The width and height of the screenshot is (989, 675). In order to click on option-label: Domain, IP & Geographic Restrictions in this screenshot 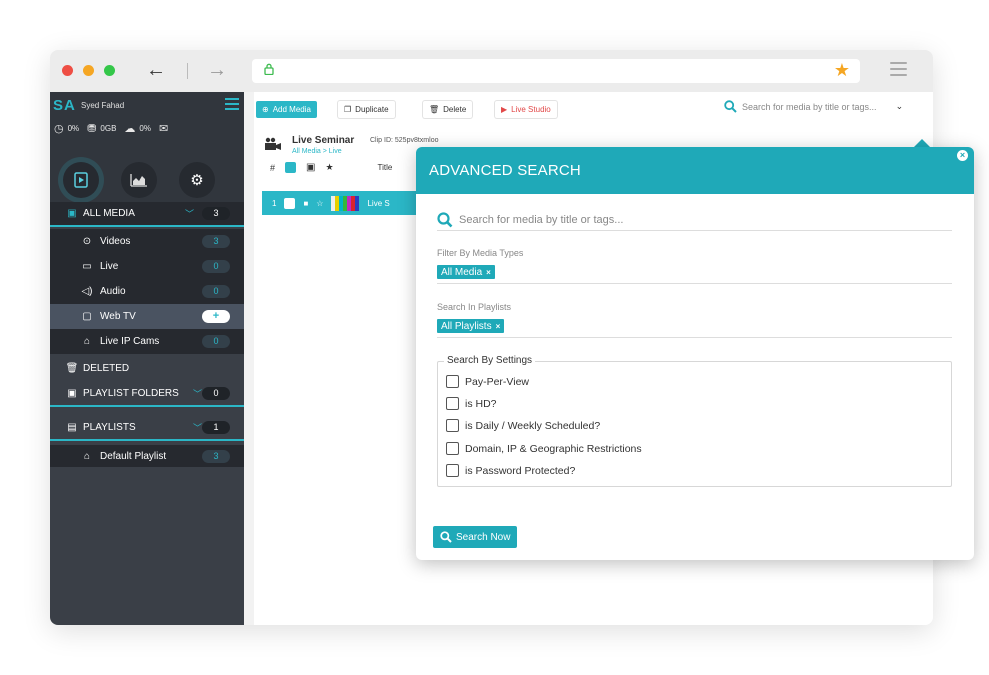, I will do `click(553, 448)`.